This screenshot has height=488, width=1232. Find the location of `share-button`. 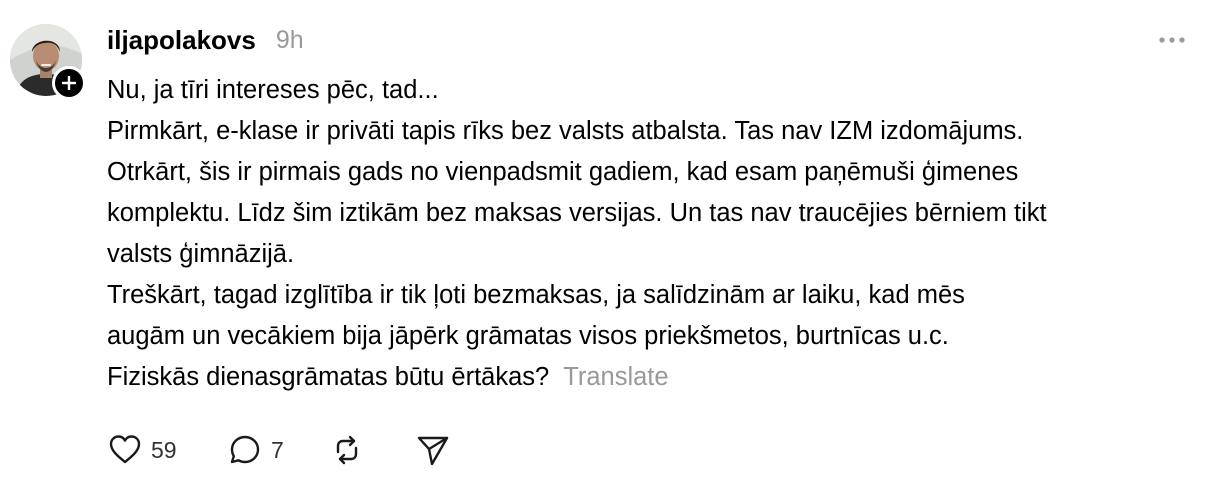

share-button is located at coordinates (433, 450).